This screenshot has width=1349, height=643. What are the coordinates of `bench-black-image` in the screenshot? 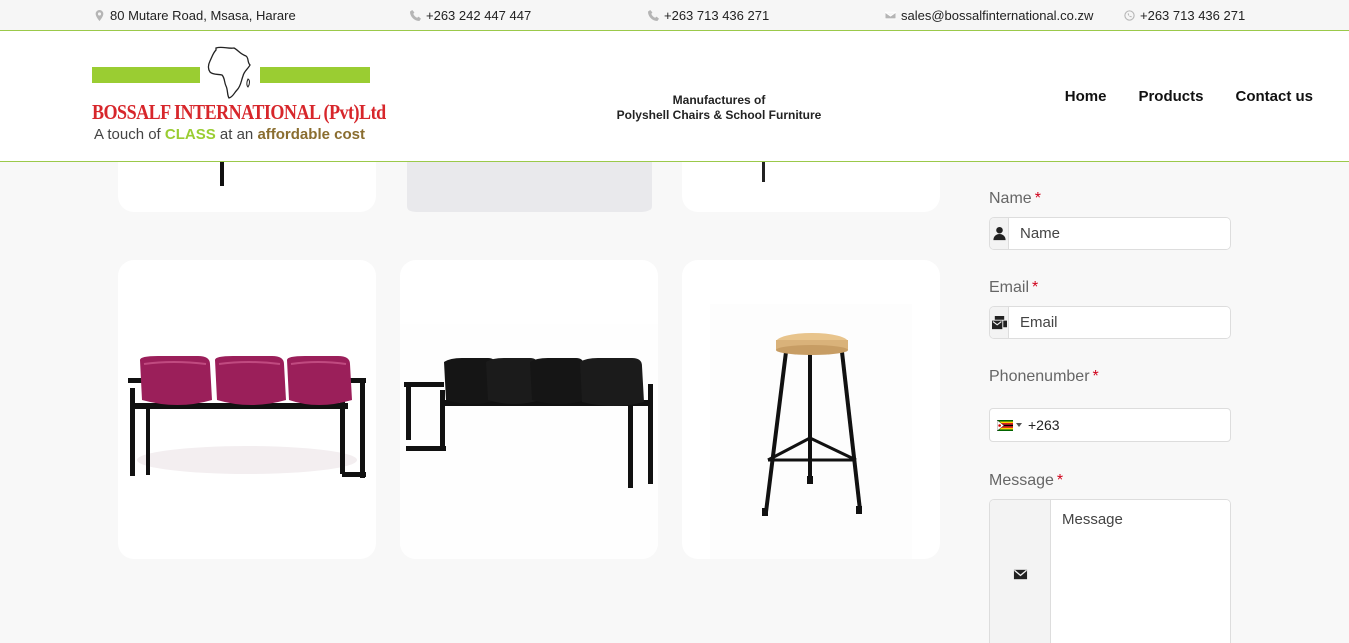 It's located at (529, 441).